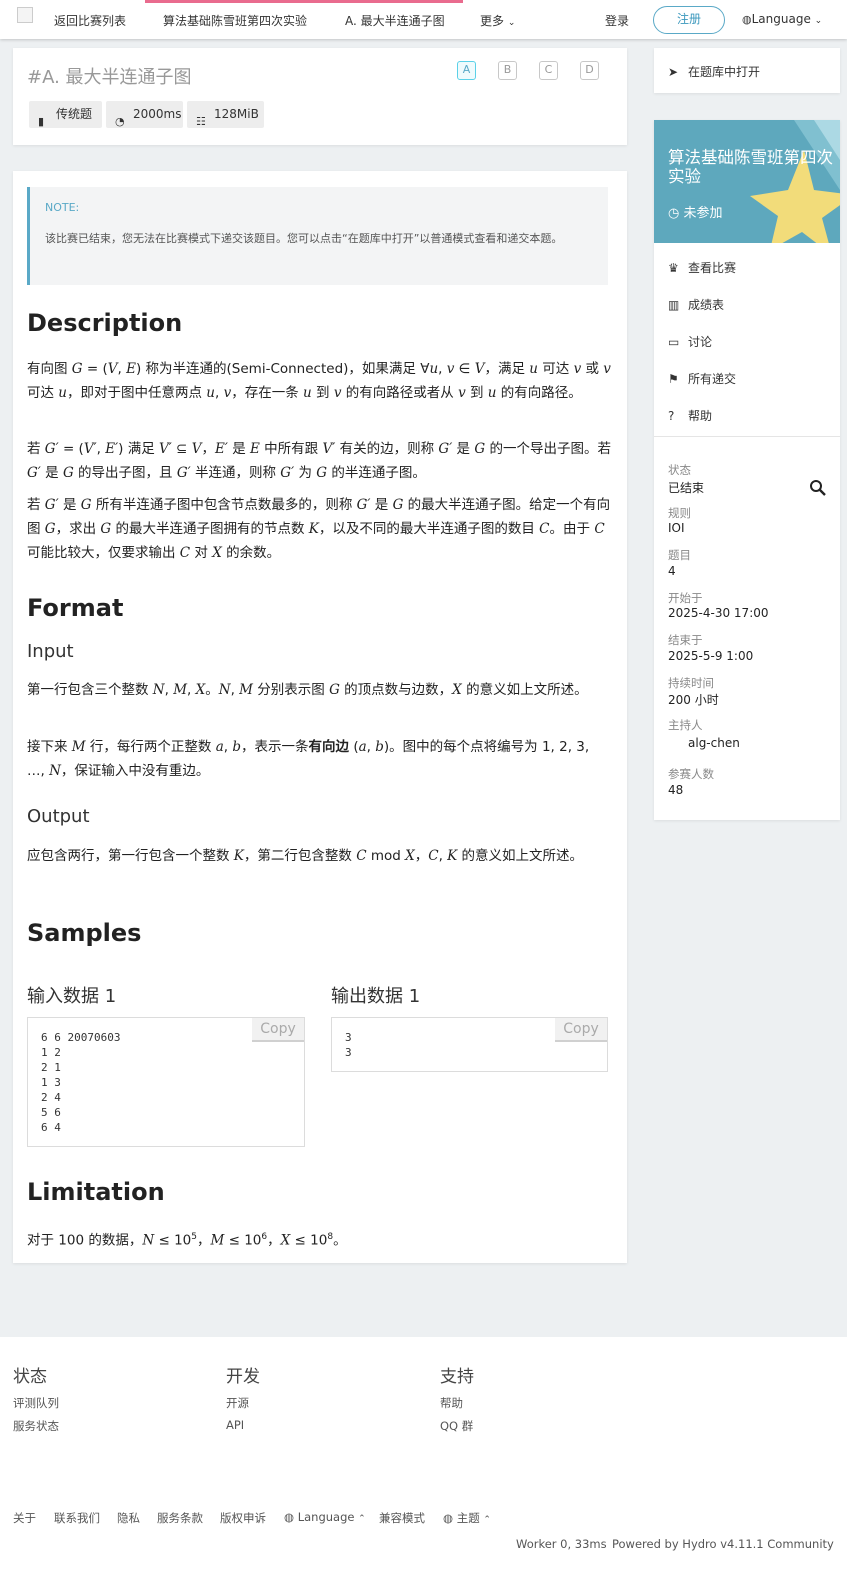 This screenshot has width=847, height=1585. Describe the element at coordinates (25, 15) in the screenshot. I see `site-logo-icon` at that location.